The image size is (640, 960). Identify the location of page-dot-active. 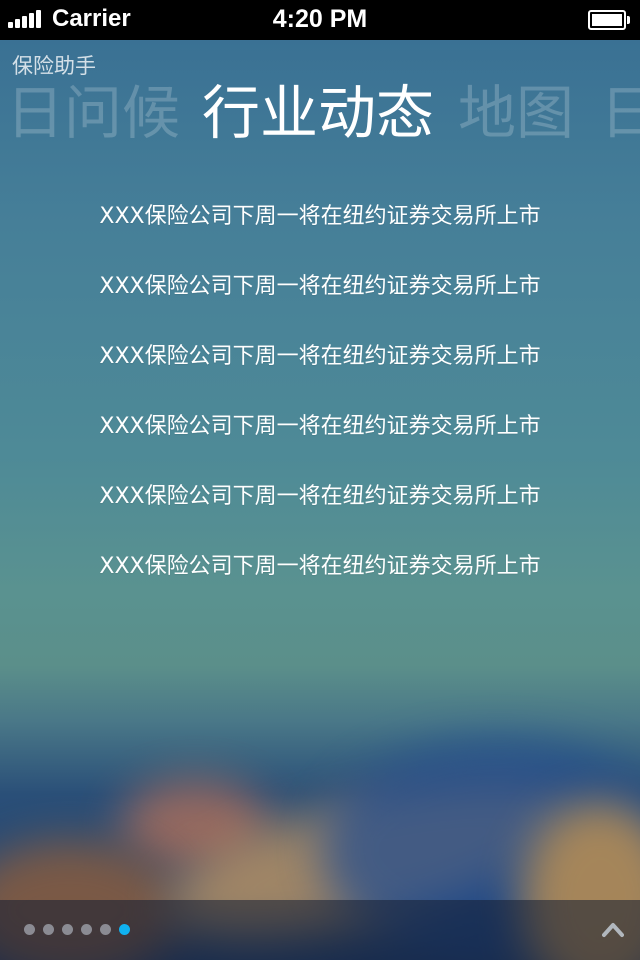
(124, 929).